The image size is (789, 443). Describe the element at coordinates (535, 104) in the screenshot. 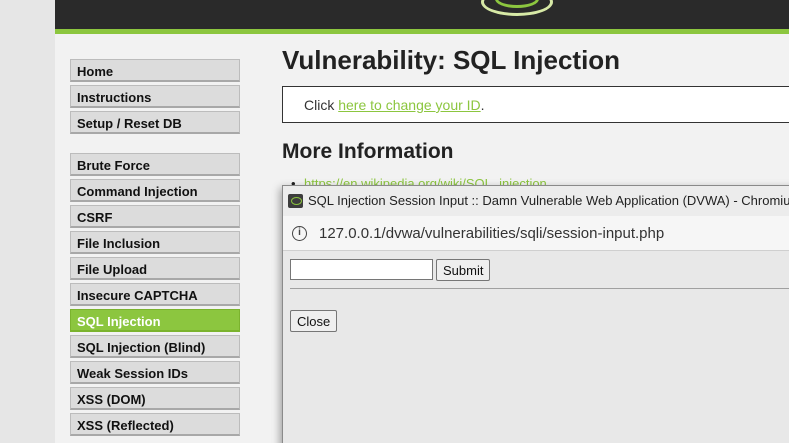

I see `change-id-box: Click here to change your ID.` at that location.